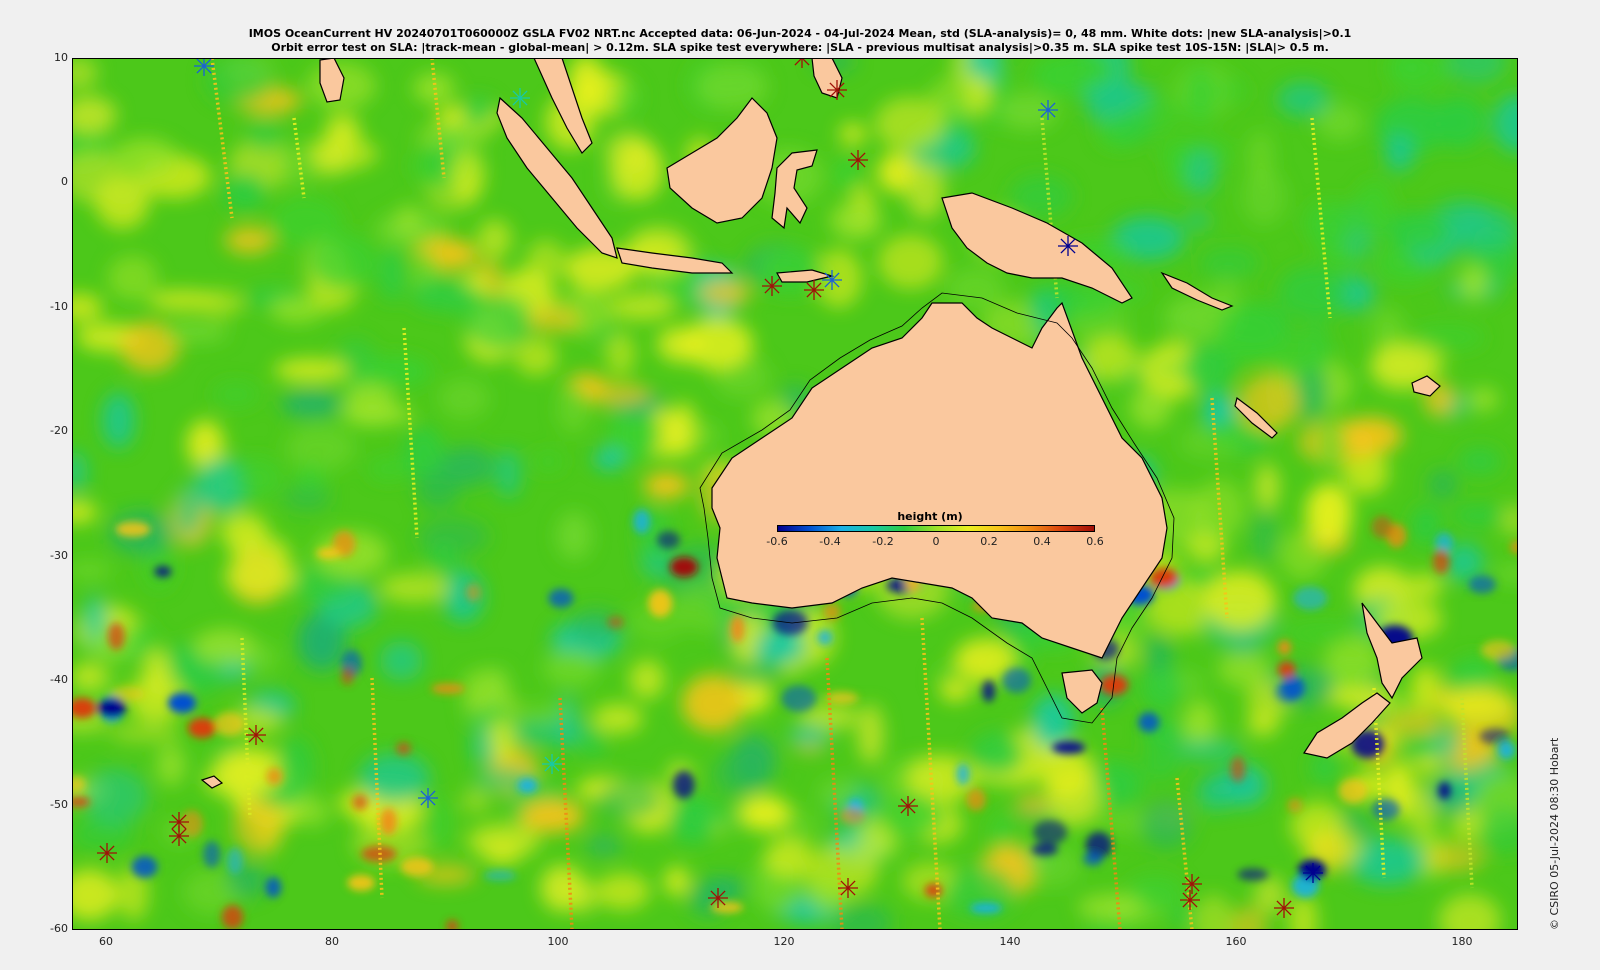 The width and height of the screenshot is (1600, 970). Describe the element at coordinates (777, 541) in the screenshot. I see `colorbar-tick: -0.6` at that location.